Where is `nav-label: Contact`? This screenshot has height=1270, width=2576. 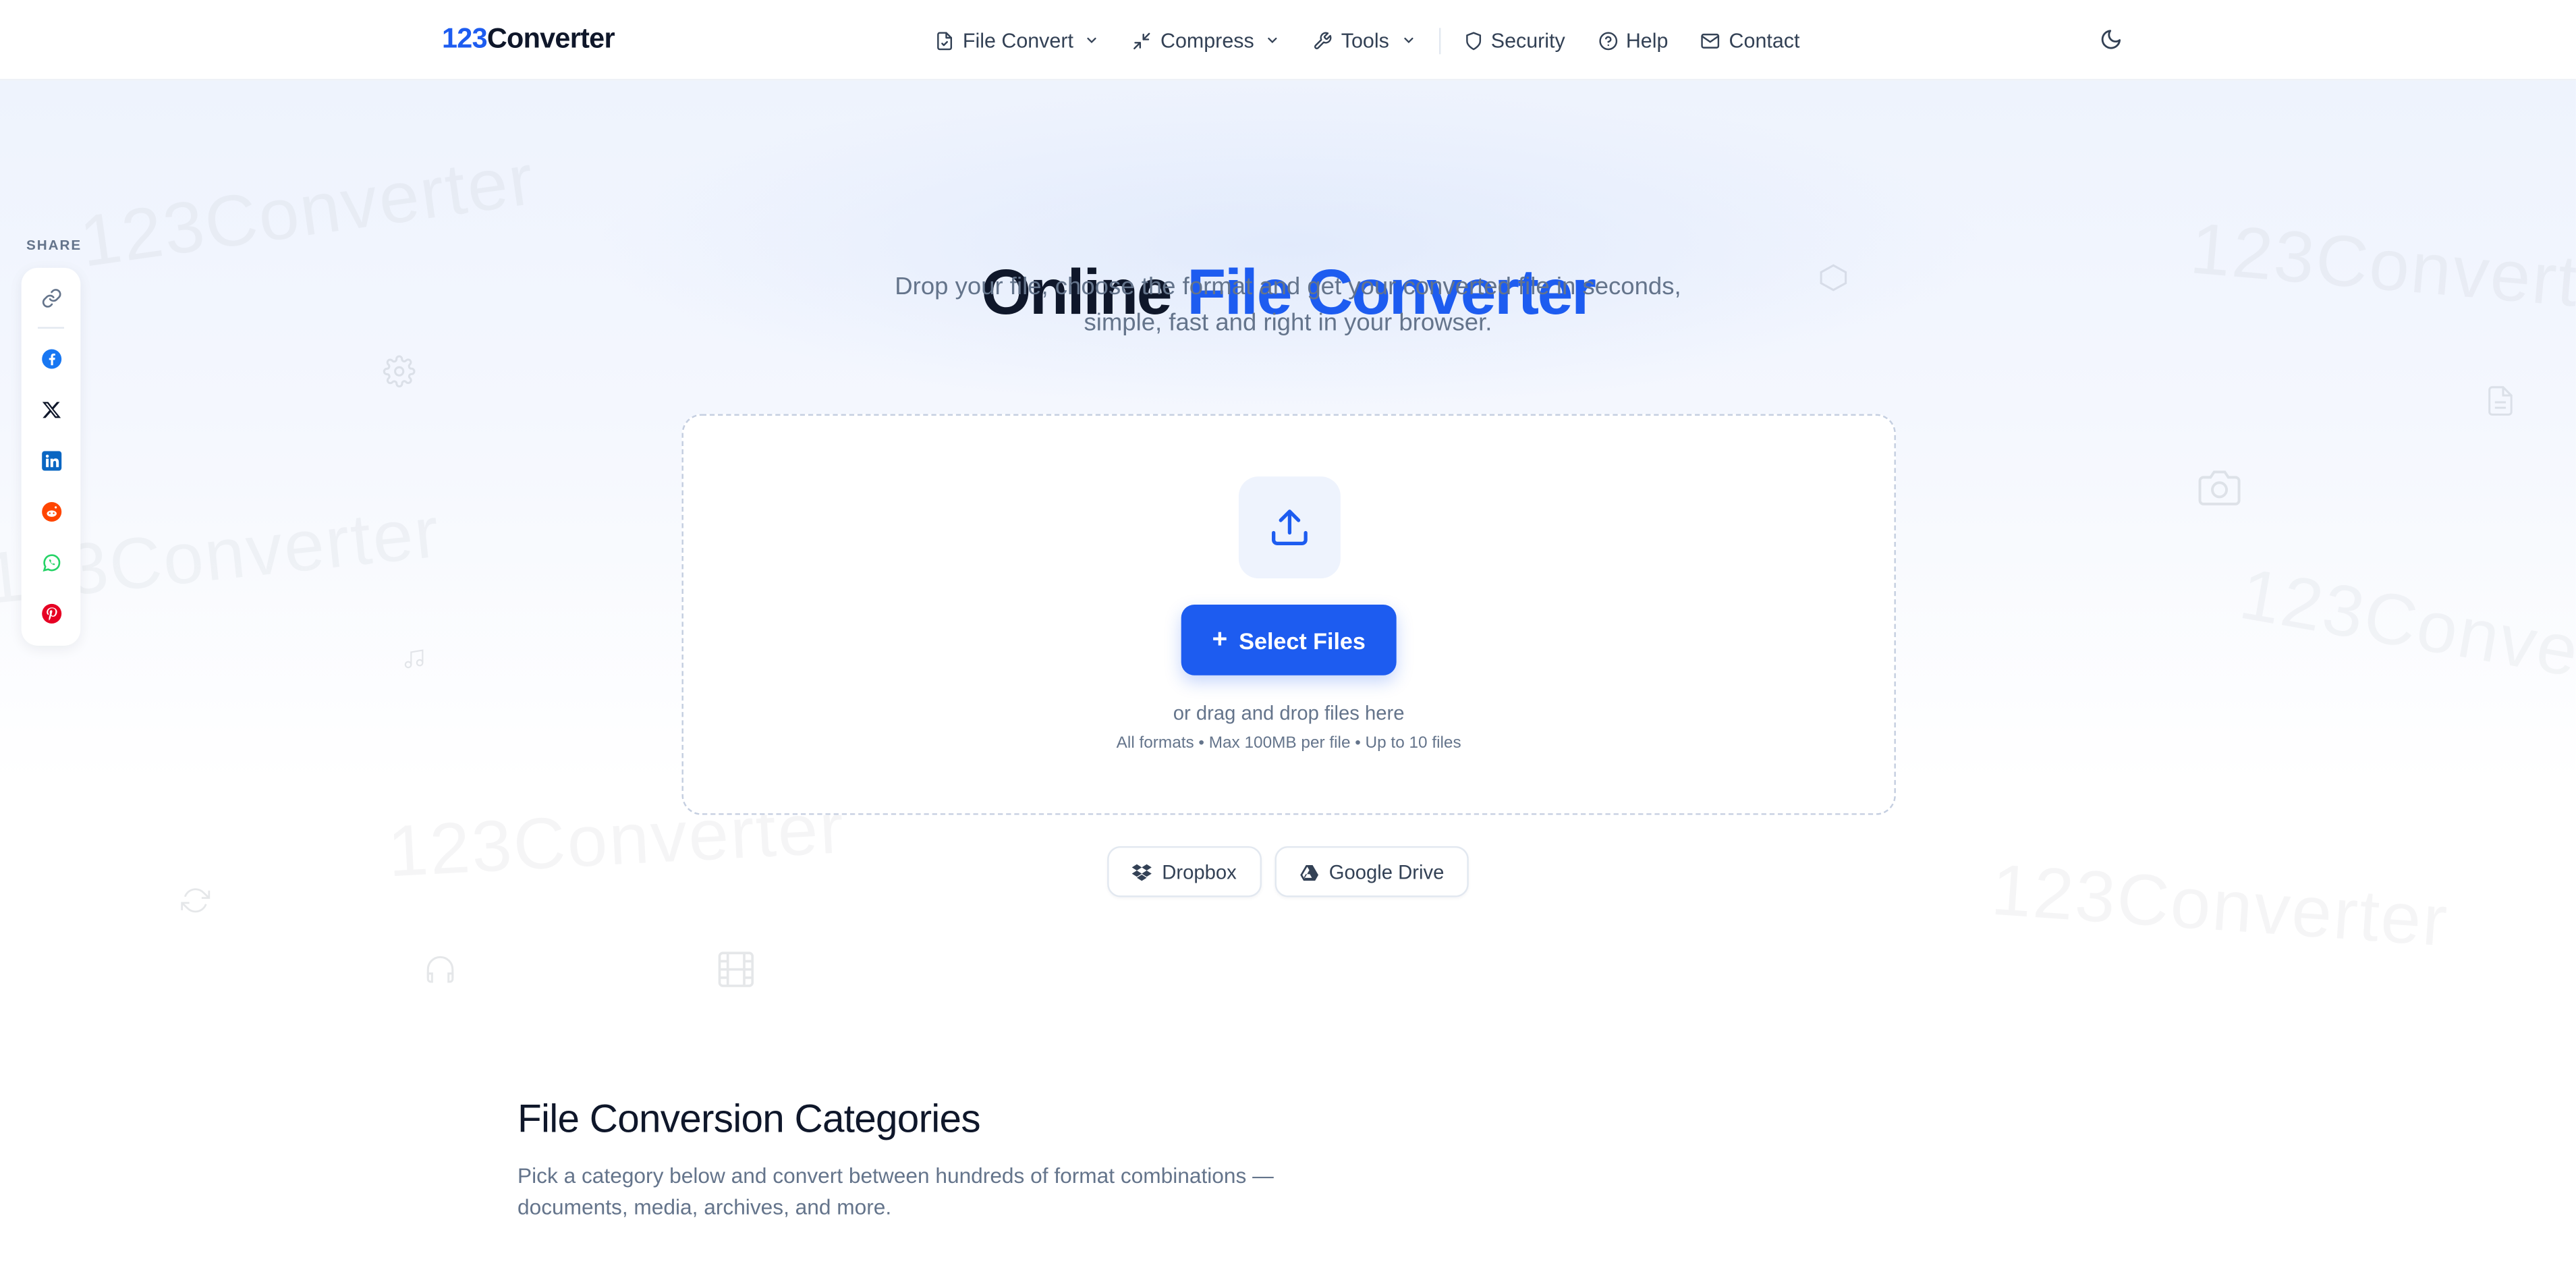 nav-label: Contact is located at coordinates (1764, 40).